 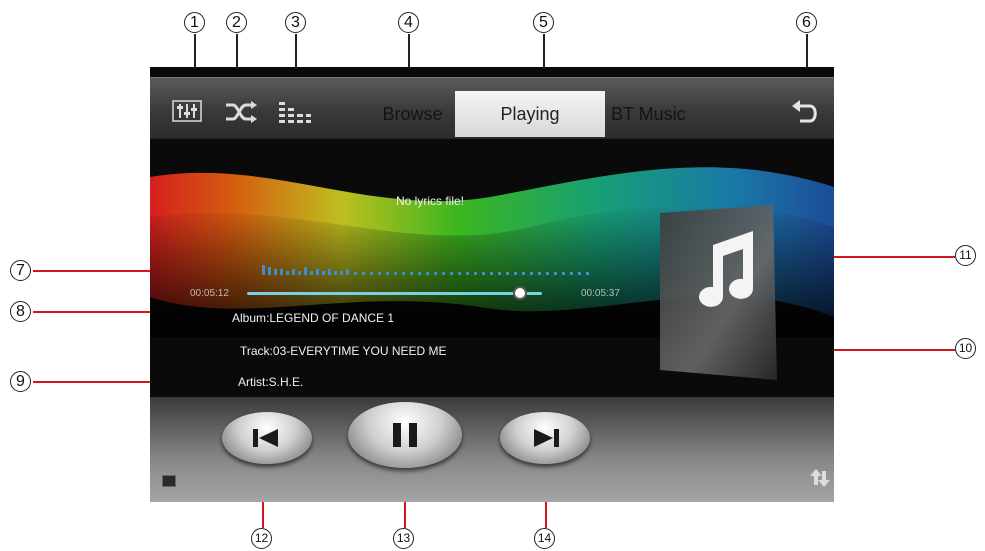 I want to click on elapsed-time: 00:05:12, so click(x=209, y=293).